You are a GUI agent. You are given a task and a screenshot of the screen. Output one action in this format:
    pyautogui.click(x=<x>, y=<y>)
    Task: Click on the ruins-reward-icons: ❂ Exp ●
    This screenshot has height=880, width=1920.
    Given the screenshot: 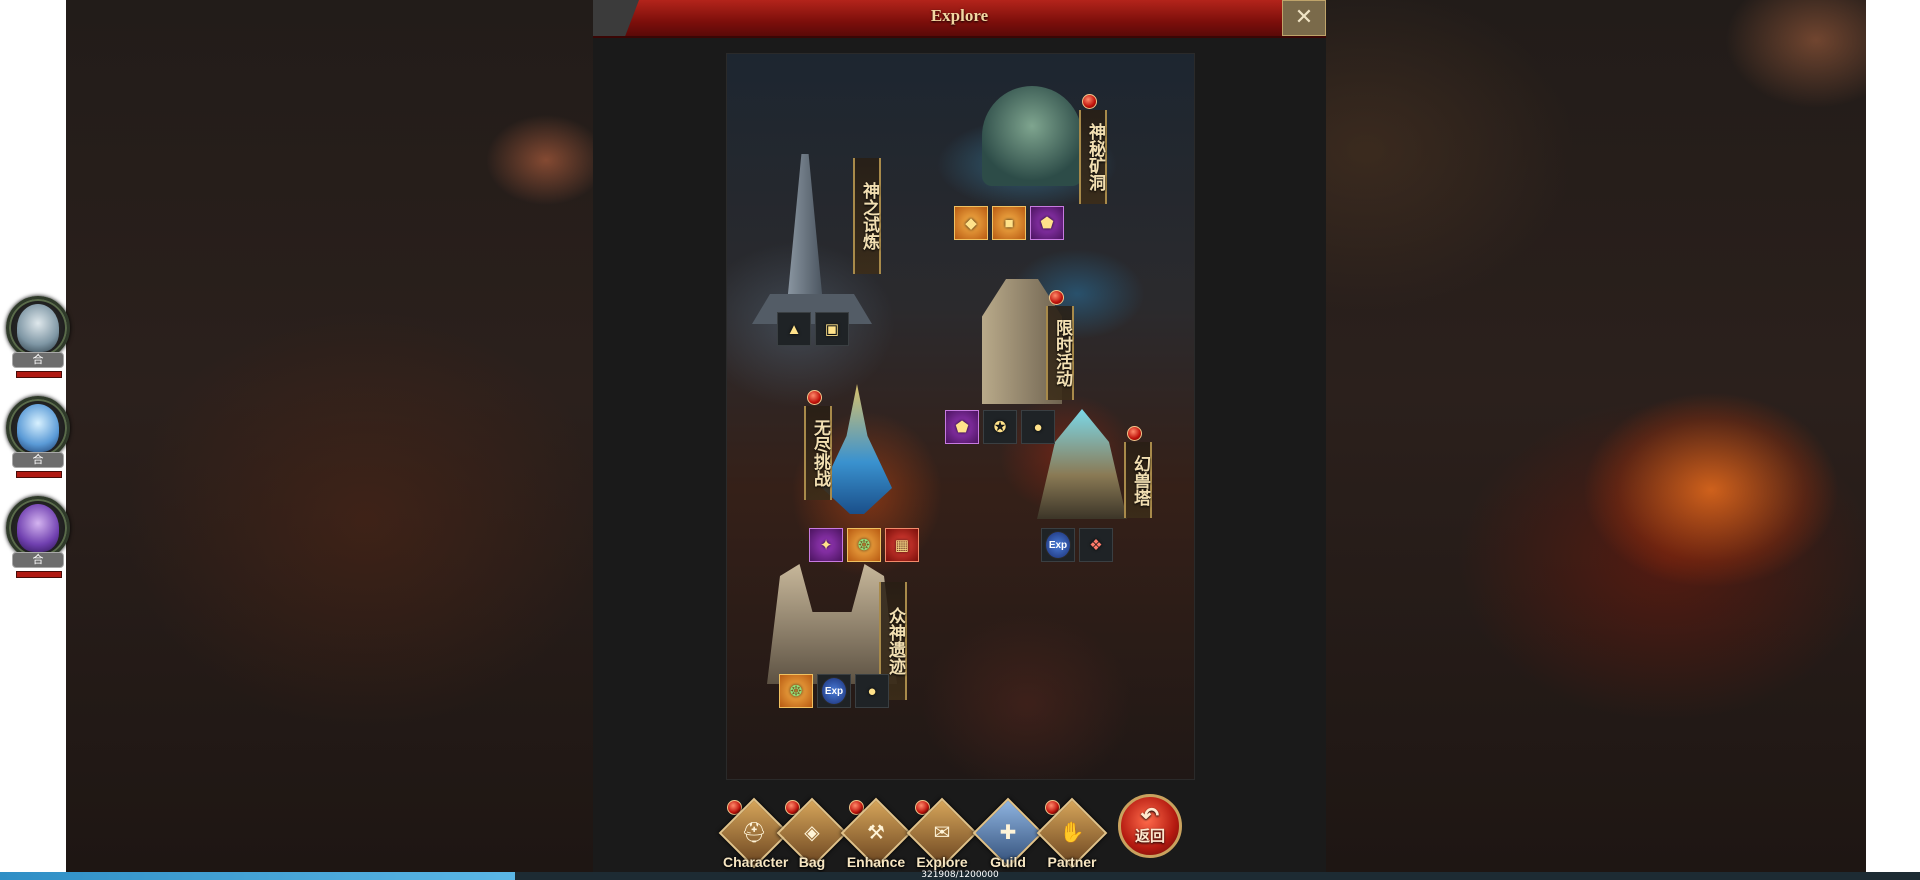 What is the action you would take?
    pyautogui.click(x=834, y=691)
    